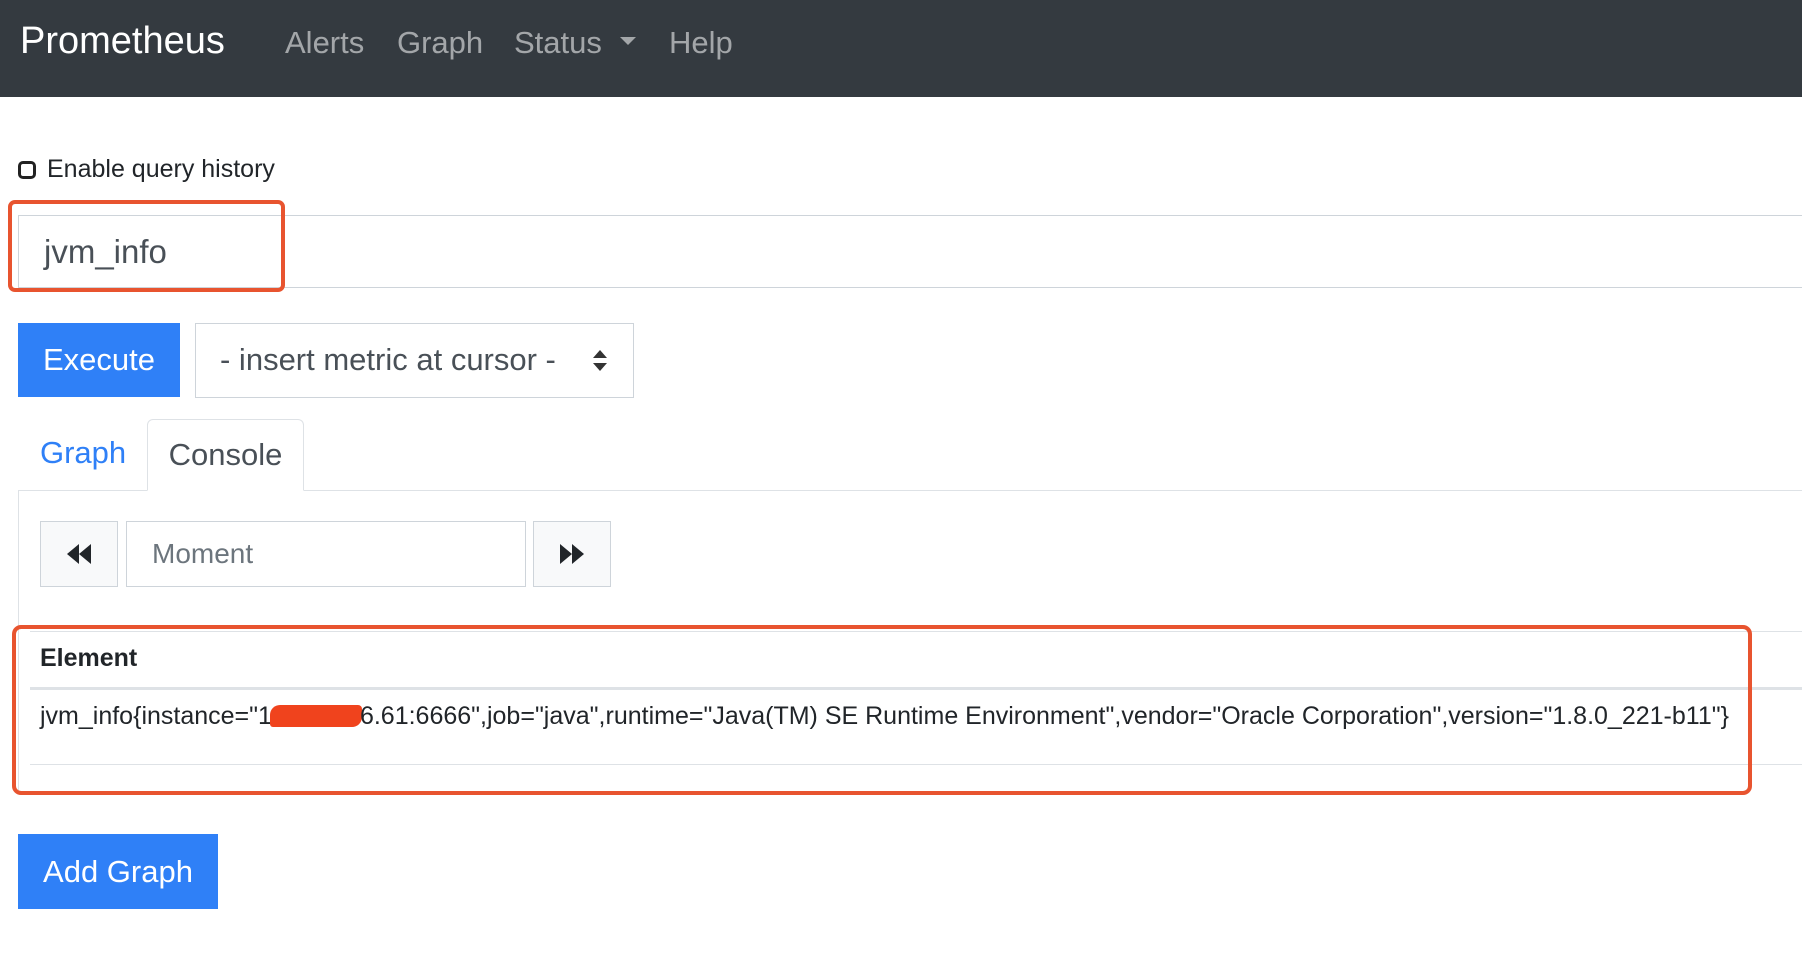 The image size is (1802, 958). I want to click on nav-graph: Graph, so click(440, 43).